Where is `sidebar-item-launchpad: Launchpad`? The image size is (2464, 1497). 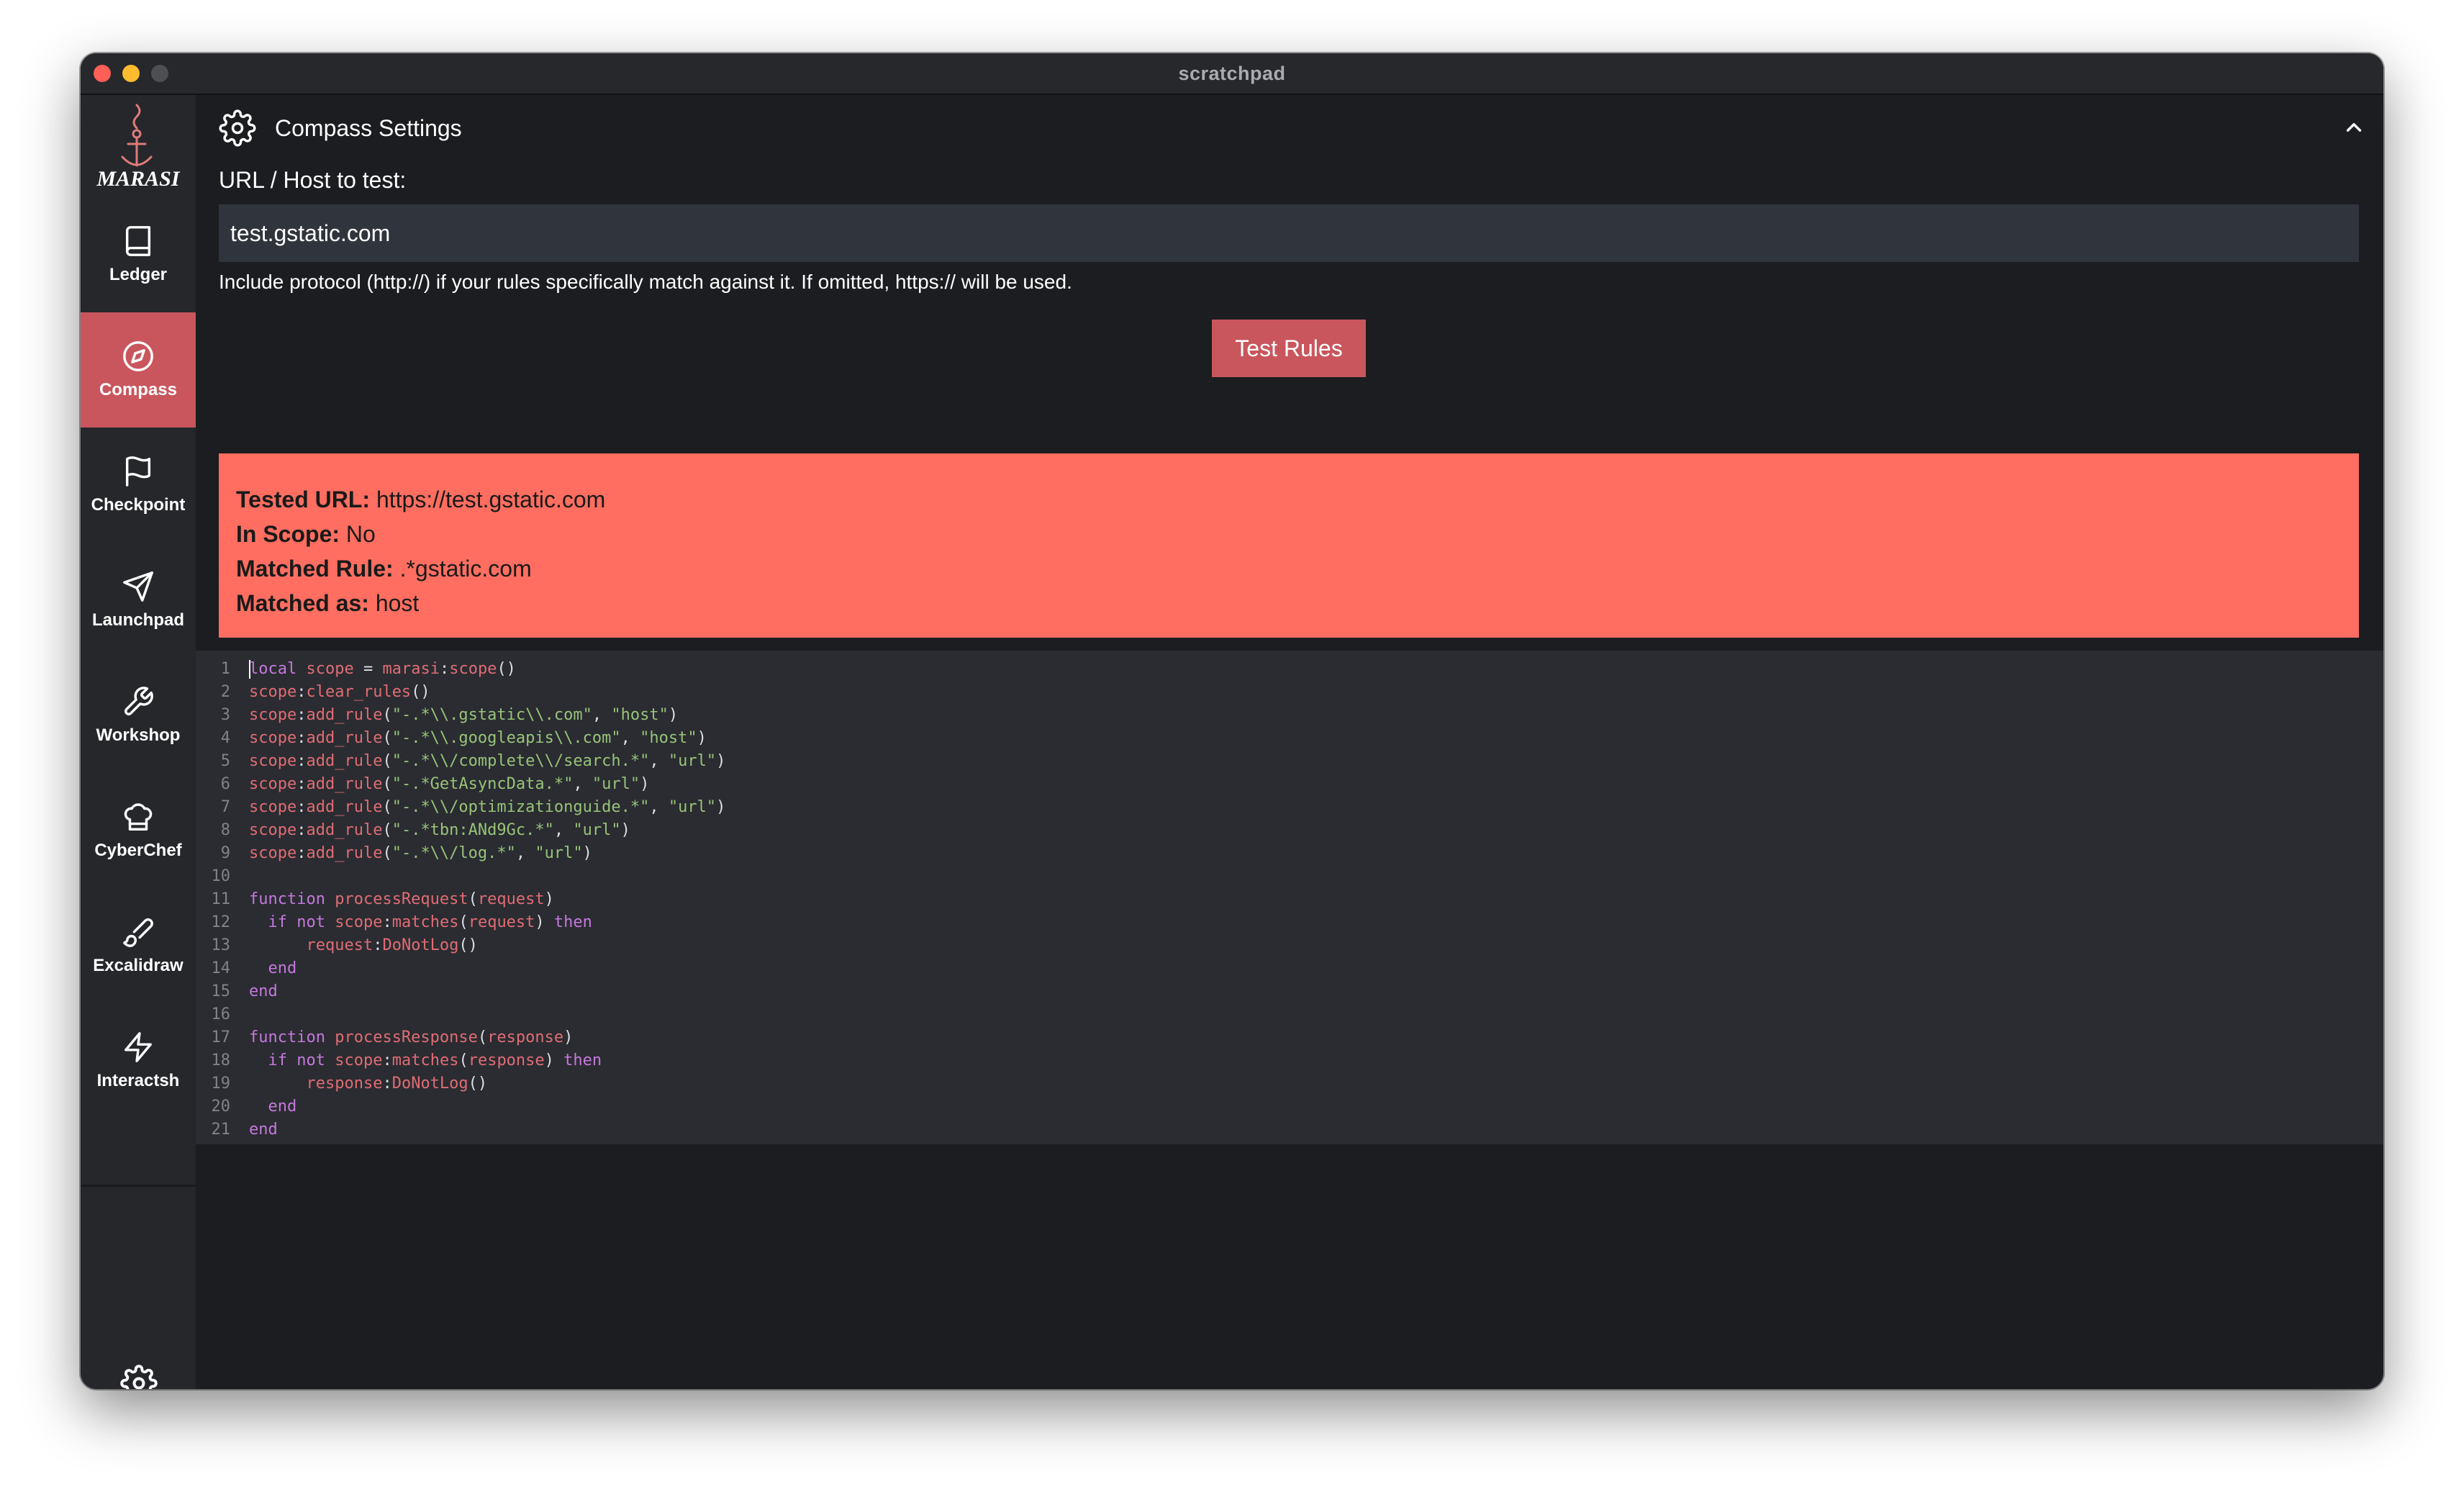 sidebar-item-launchpad: Launchpad is located at coordinates (138, 600).